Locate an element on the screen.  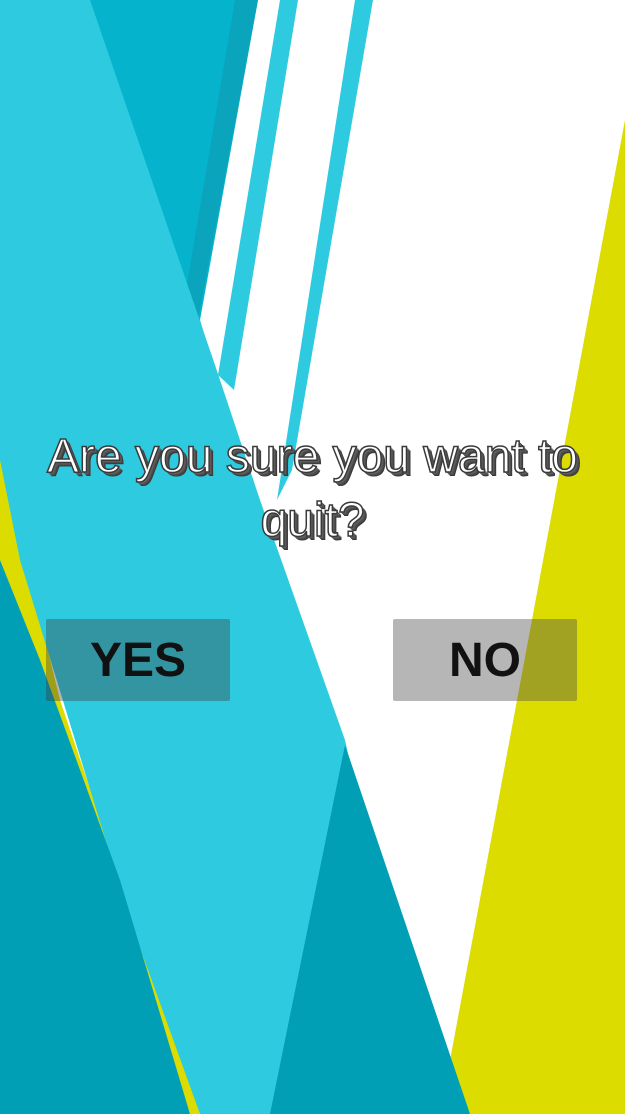
no-button: NO is located at coordinates (485, 660).